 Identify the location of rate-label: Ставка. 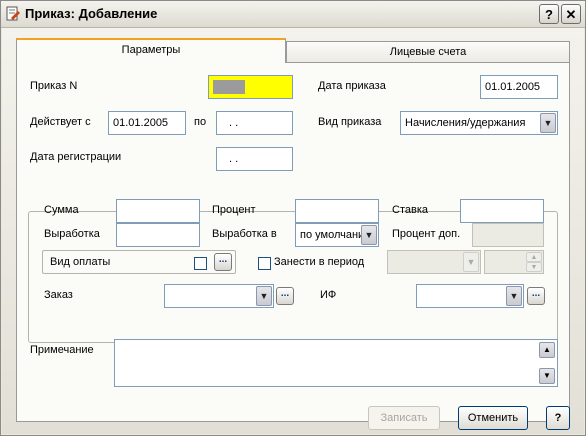
(410, 210).